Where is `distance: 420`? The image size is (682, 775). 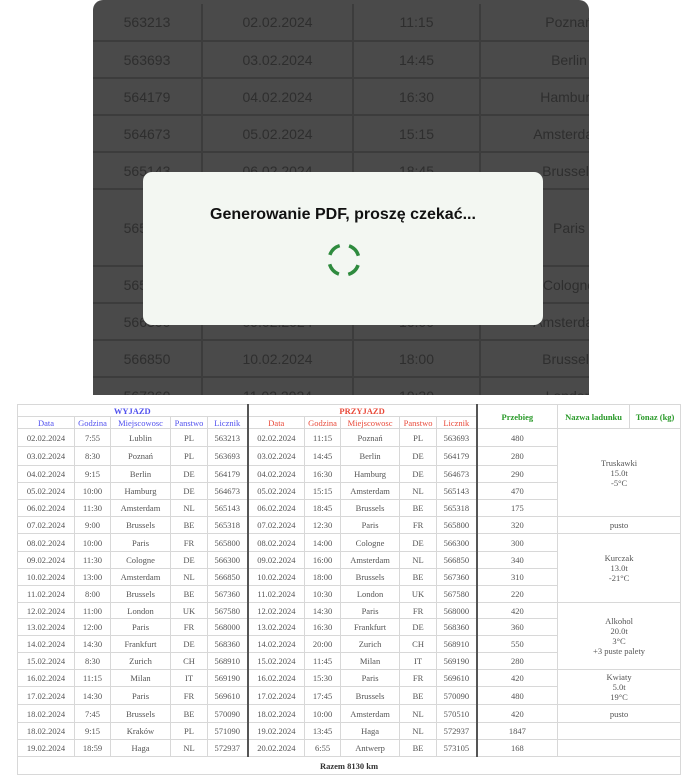
distance: 420 is located at coordinates (517, 713).